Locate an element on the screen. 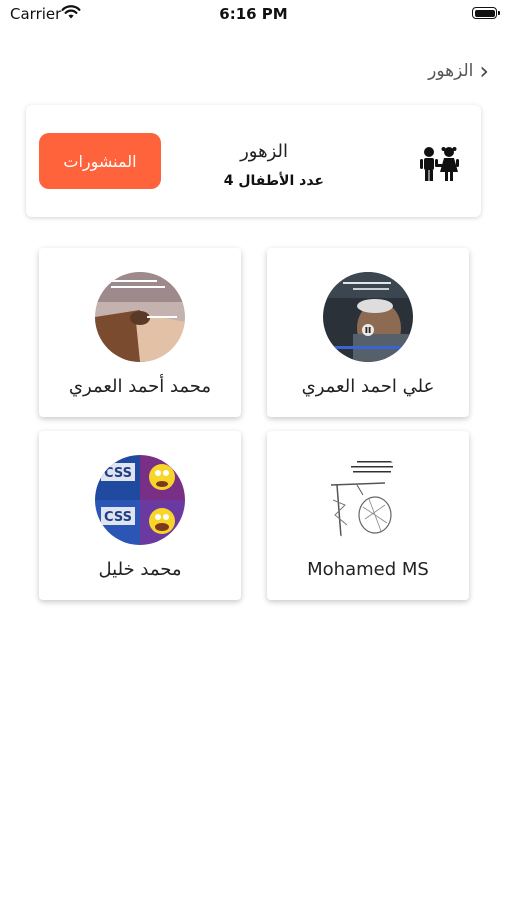 The width and height of the screenshot is (507, 900). class-name: الزهور is located at coordinates (264, 151).